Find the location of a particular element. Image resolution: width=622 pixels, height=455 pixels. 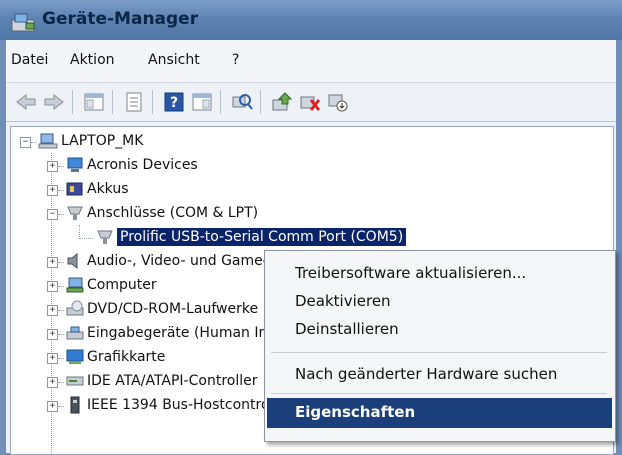

forward-arrow-icon is located at coordinates (54, 102).